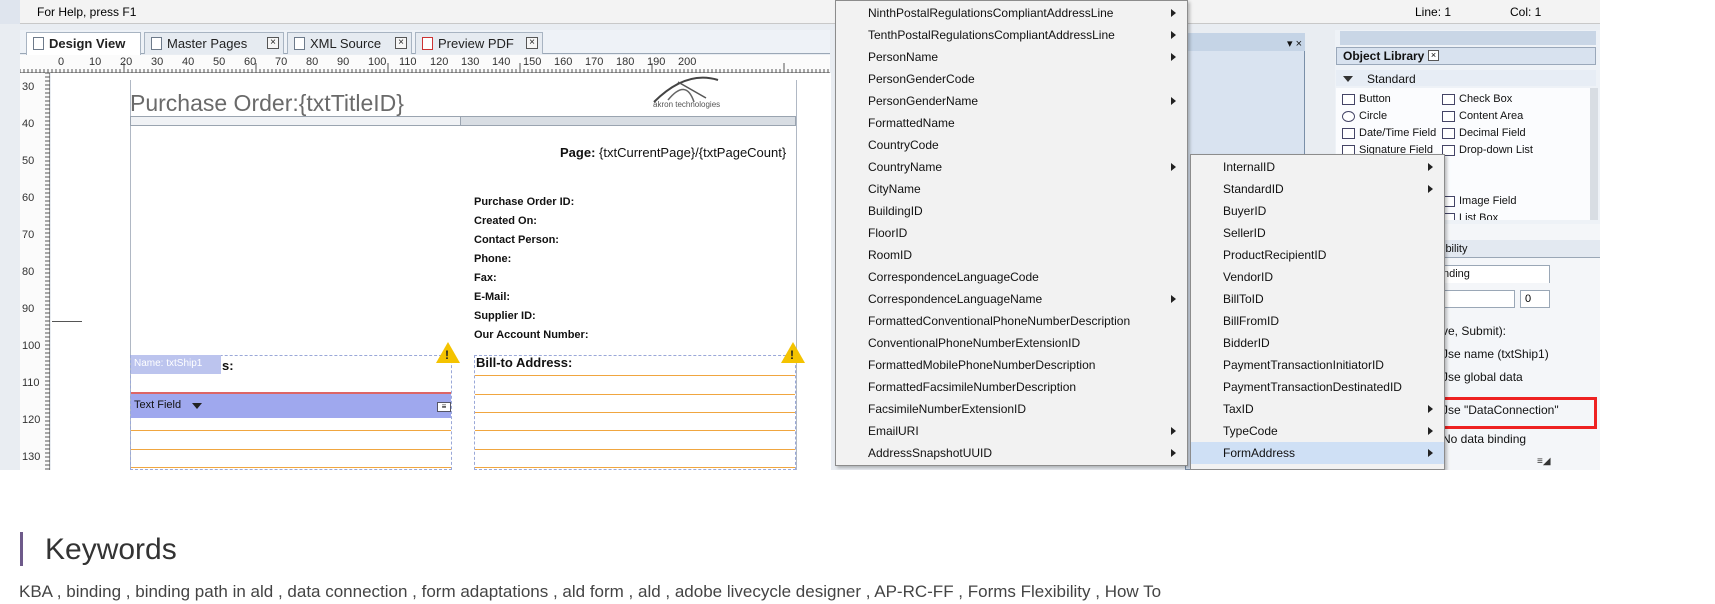 The height and width of the screenshot is (604, 1715). Describe the element at coordinates (267, 103) in the screenshot. I see `form-title: Purchase Order:{txtTitleID}` at that location.